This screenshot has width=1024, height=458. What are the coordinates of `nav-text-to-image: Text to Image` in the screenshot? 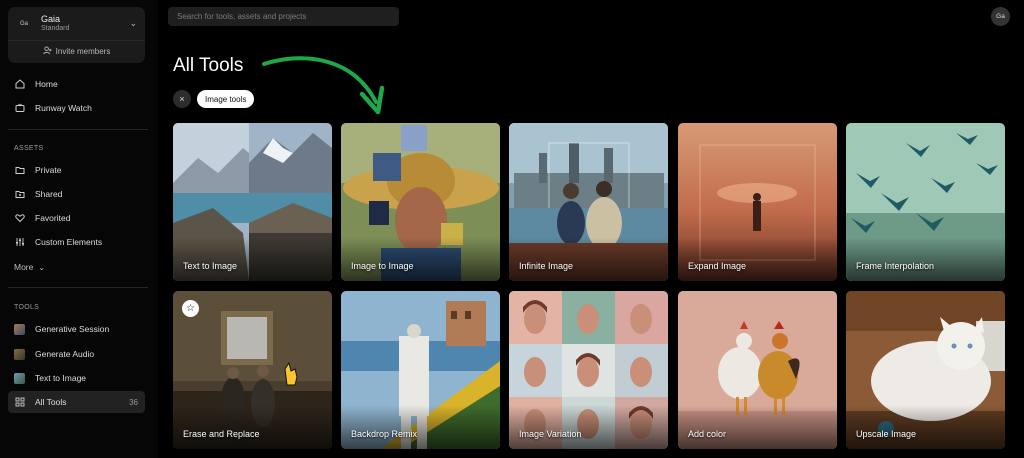 It's located at (76, 378).